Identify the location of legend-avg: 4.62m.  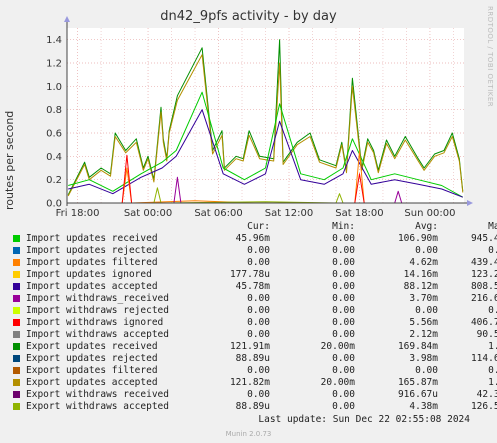
(423, 262).